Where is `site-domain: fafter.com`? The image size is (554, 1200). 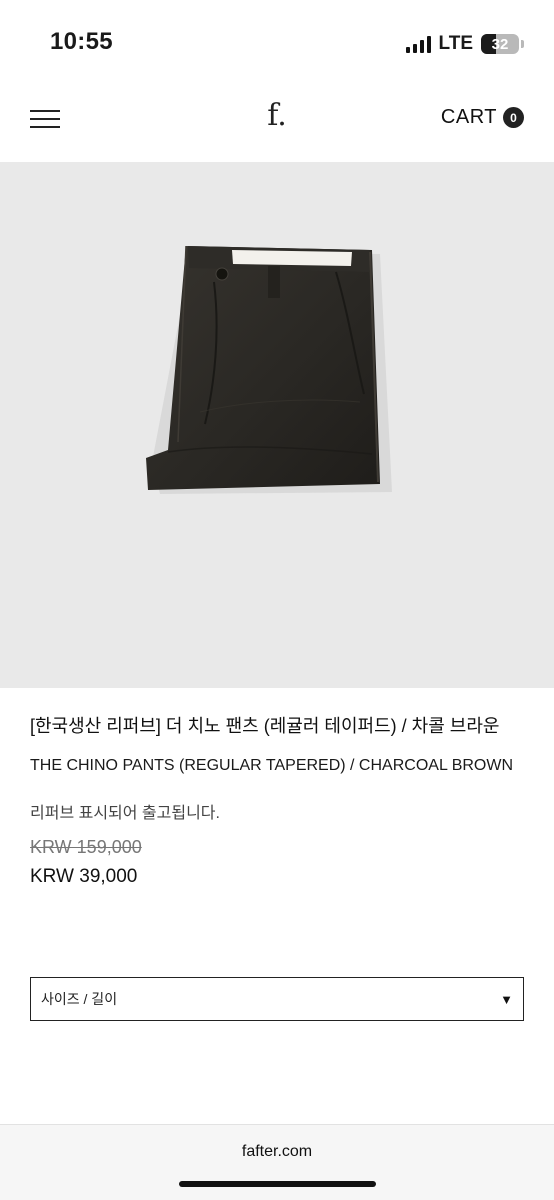
site-domain: fafter.com is located at coordinates (277, 1151).